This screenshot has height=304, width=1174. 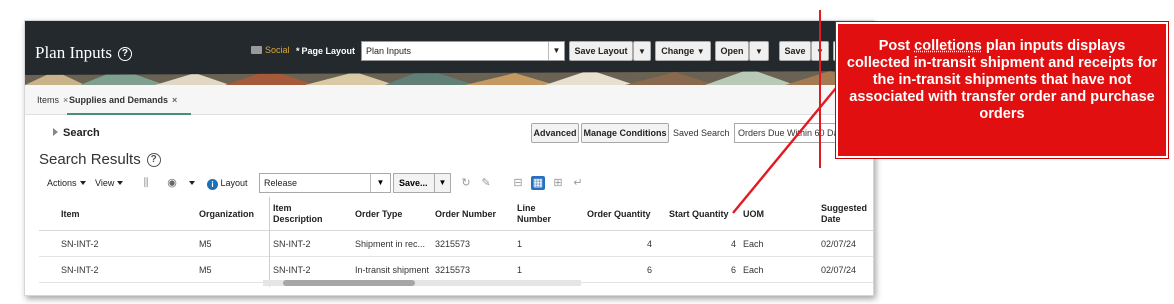 I want to click on annotation-vertical-line, so click(x=820, y=89).